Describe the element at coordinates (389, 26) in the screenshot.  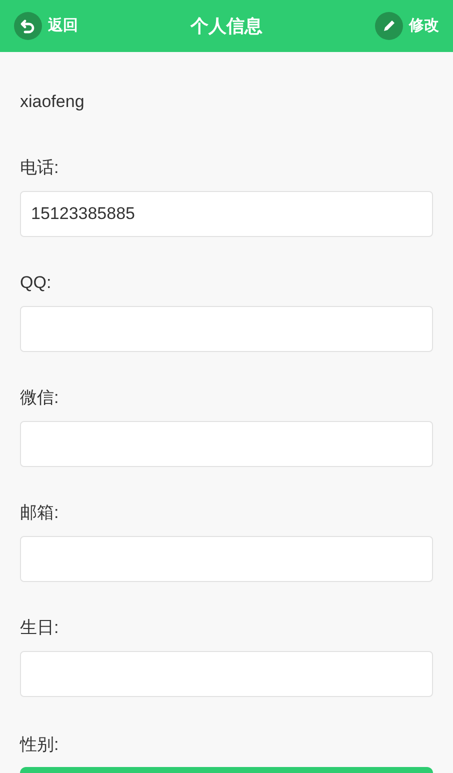
I see `pencil-icon` at that location.